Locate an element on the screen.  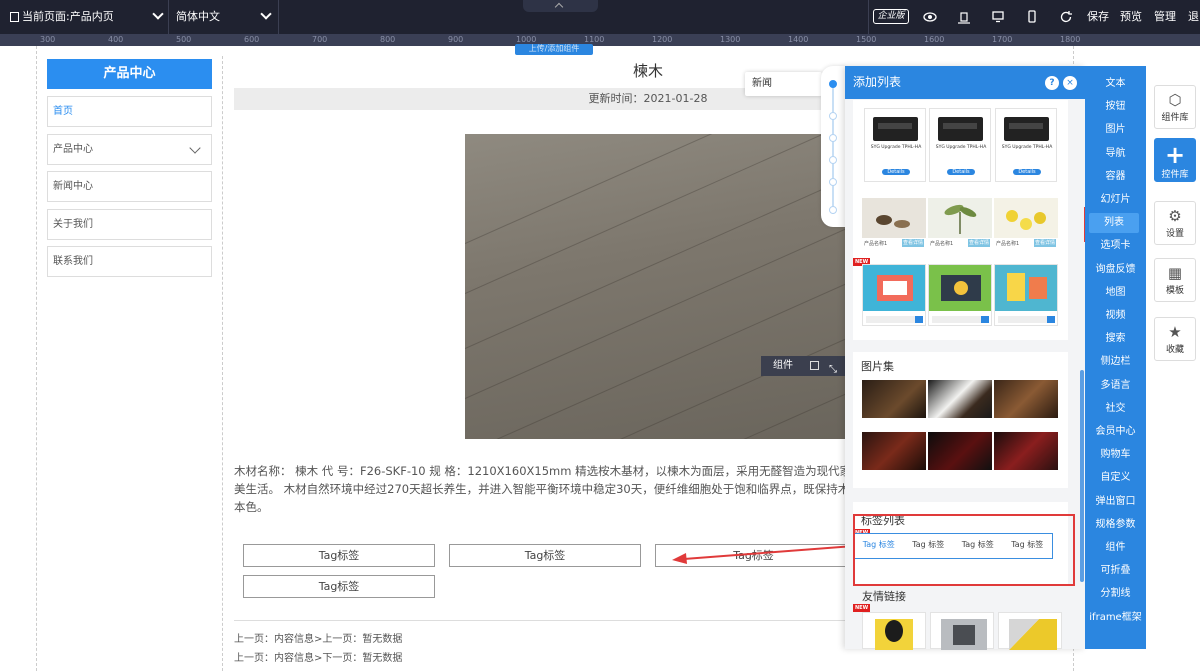
close-icon: × is located at coordinates (1070, 83).